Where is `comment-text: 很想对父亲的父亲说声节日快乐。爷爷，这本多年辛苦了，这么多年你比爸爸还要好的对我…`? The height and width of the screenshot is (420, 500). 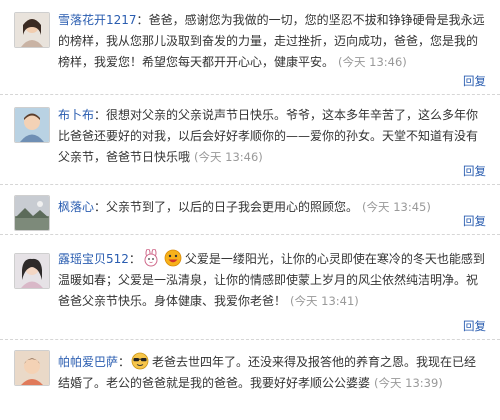
comment-text: 很想对父亲的父亲说声节日快乐。爷爷，这本多年辛苦了，这么多年你比爸爸还要好的对我… is located at coordinates (268, 136).